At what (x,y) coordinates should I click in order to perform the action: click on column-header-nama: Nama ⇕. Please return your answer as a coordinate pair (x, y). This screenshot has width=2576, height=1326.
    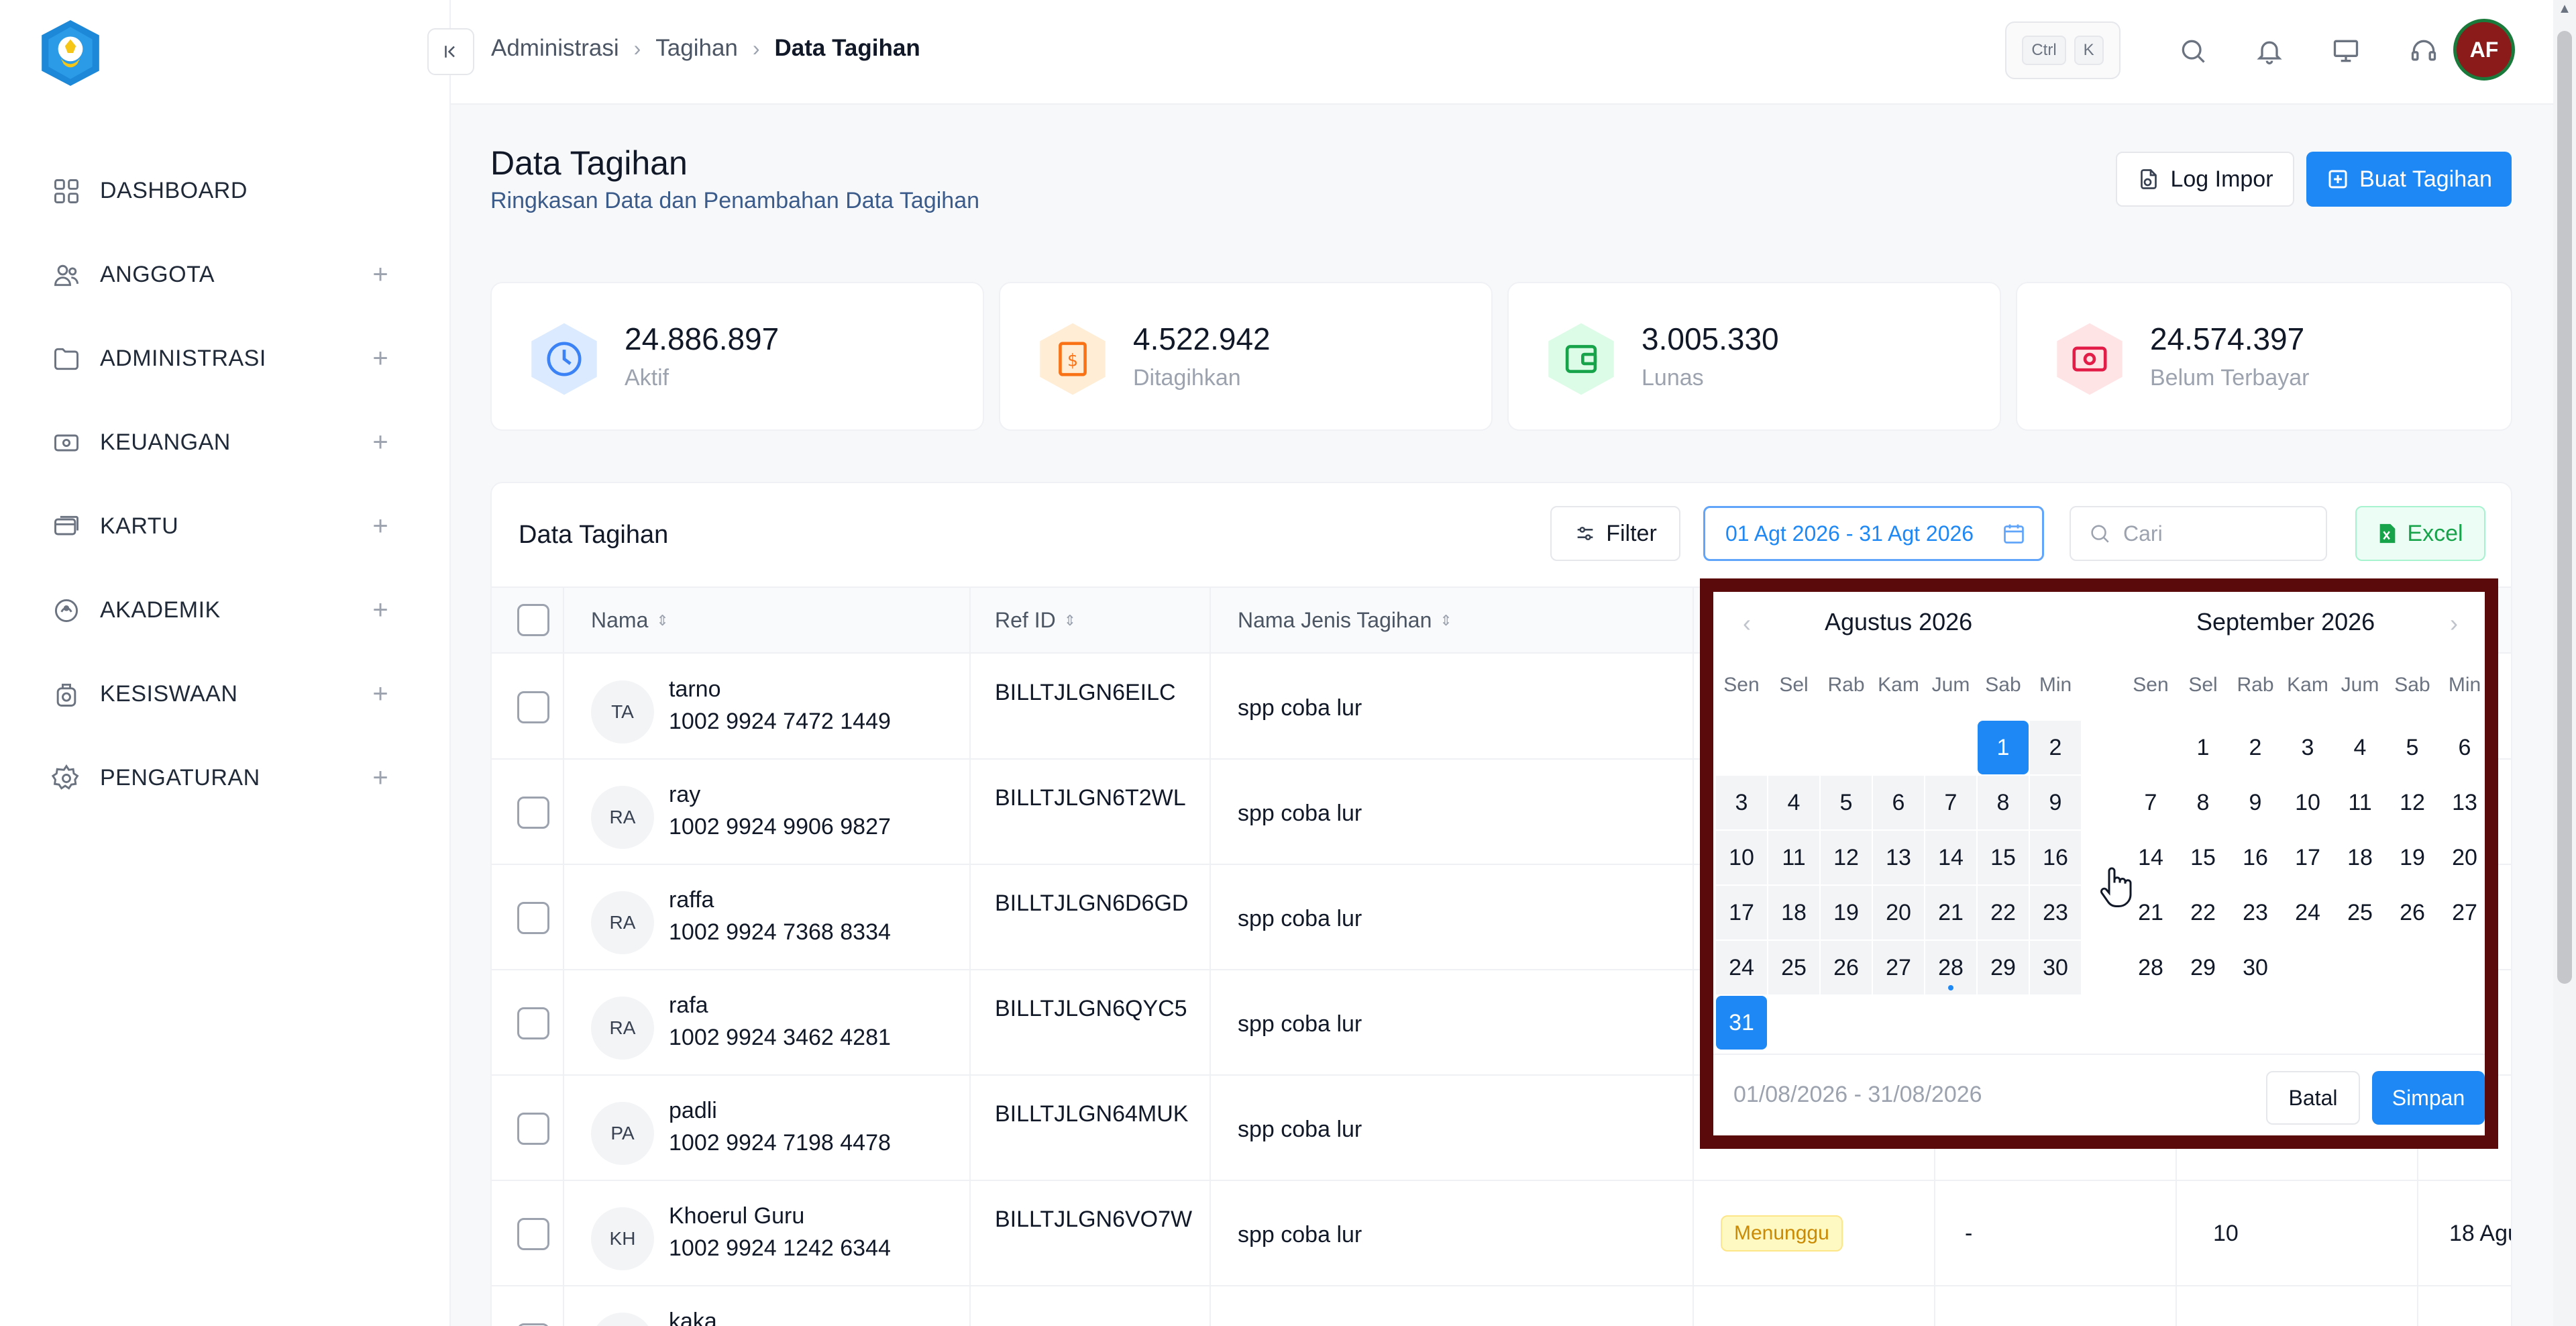
    Looking at the image, I should click on (630, 620).